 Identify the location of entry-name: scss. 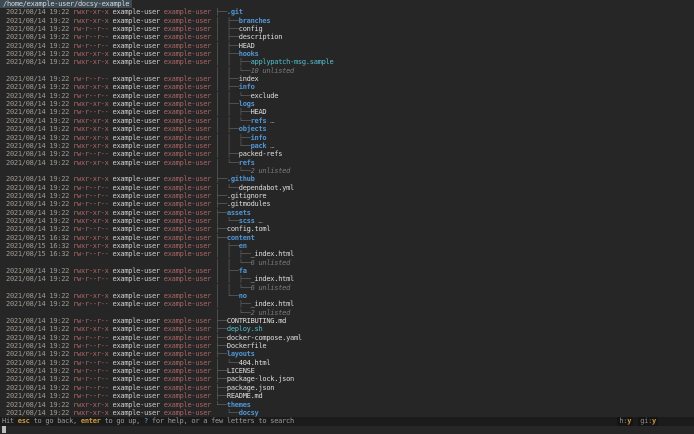
(247, 221).